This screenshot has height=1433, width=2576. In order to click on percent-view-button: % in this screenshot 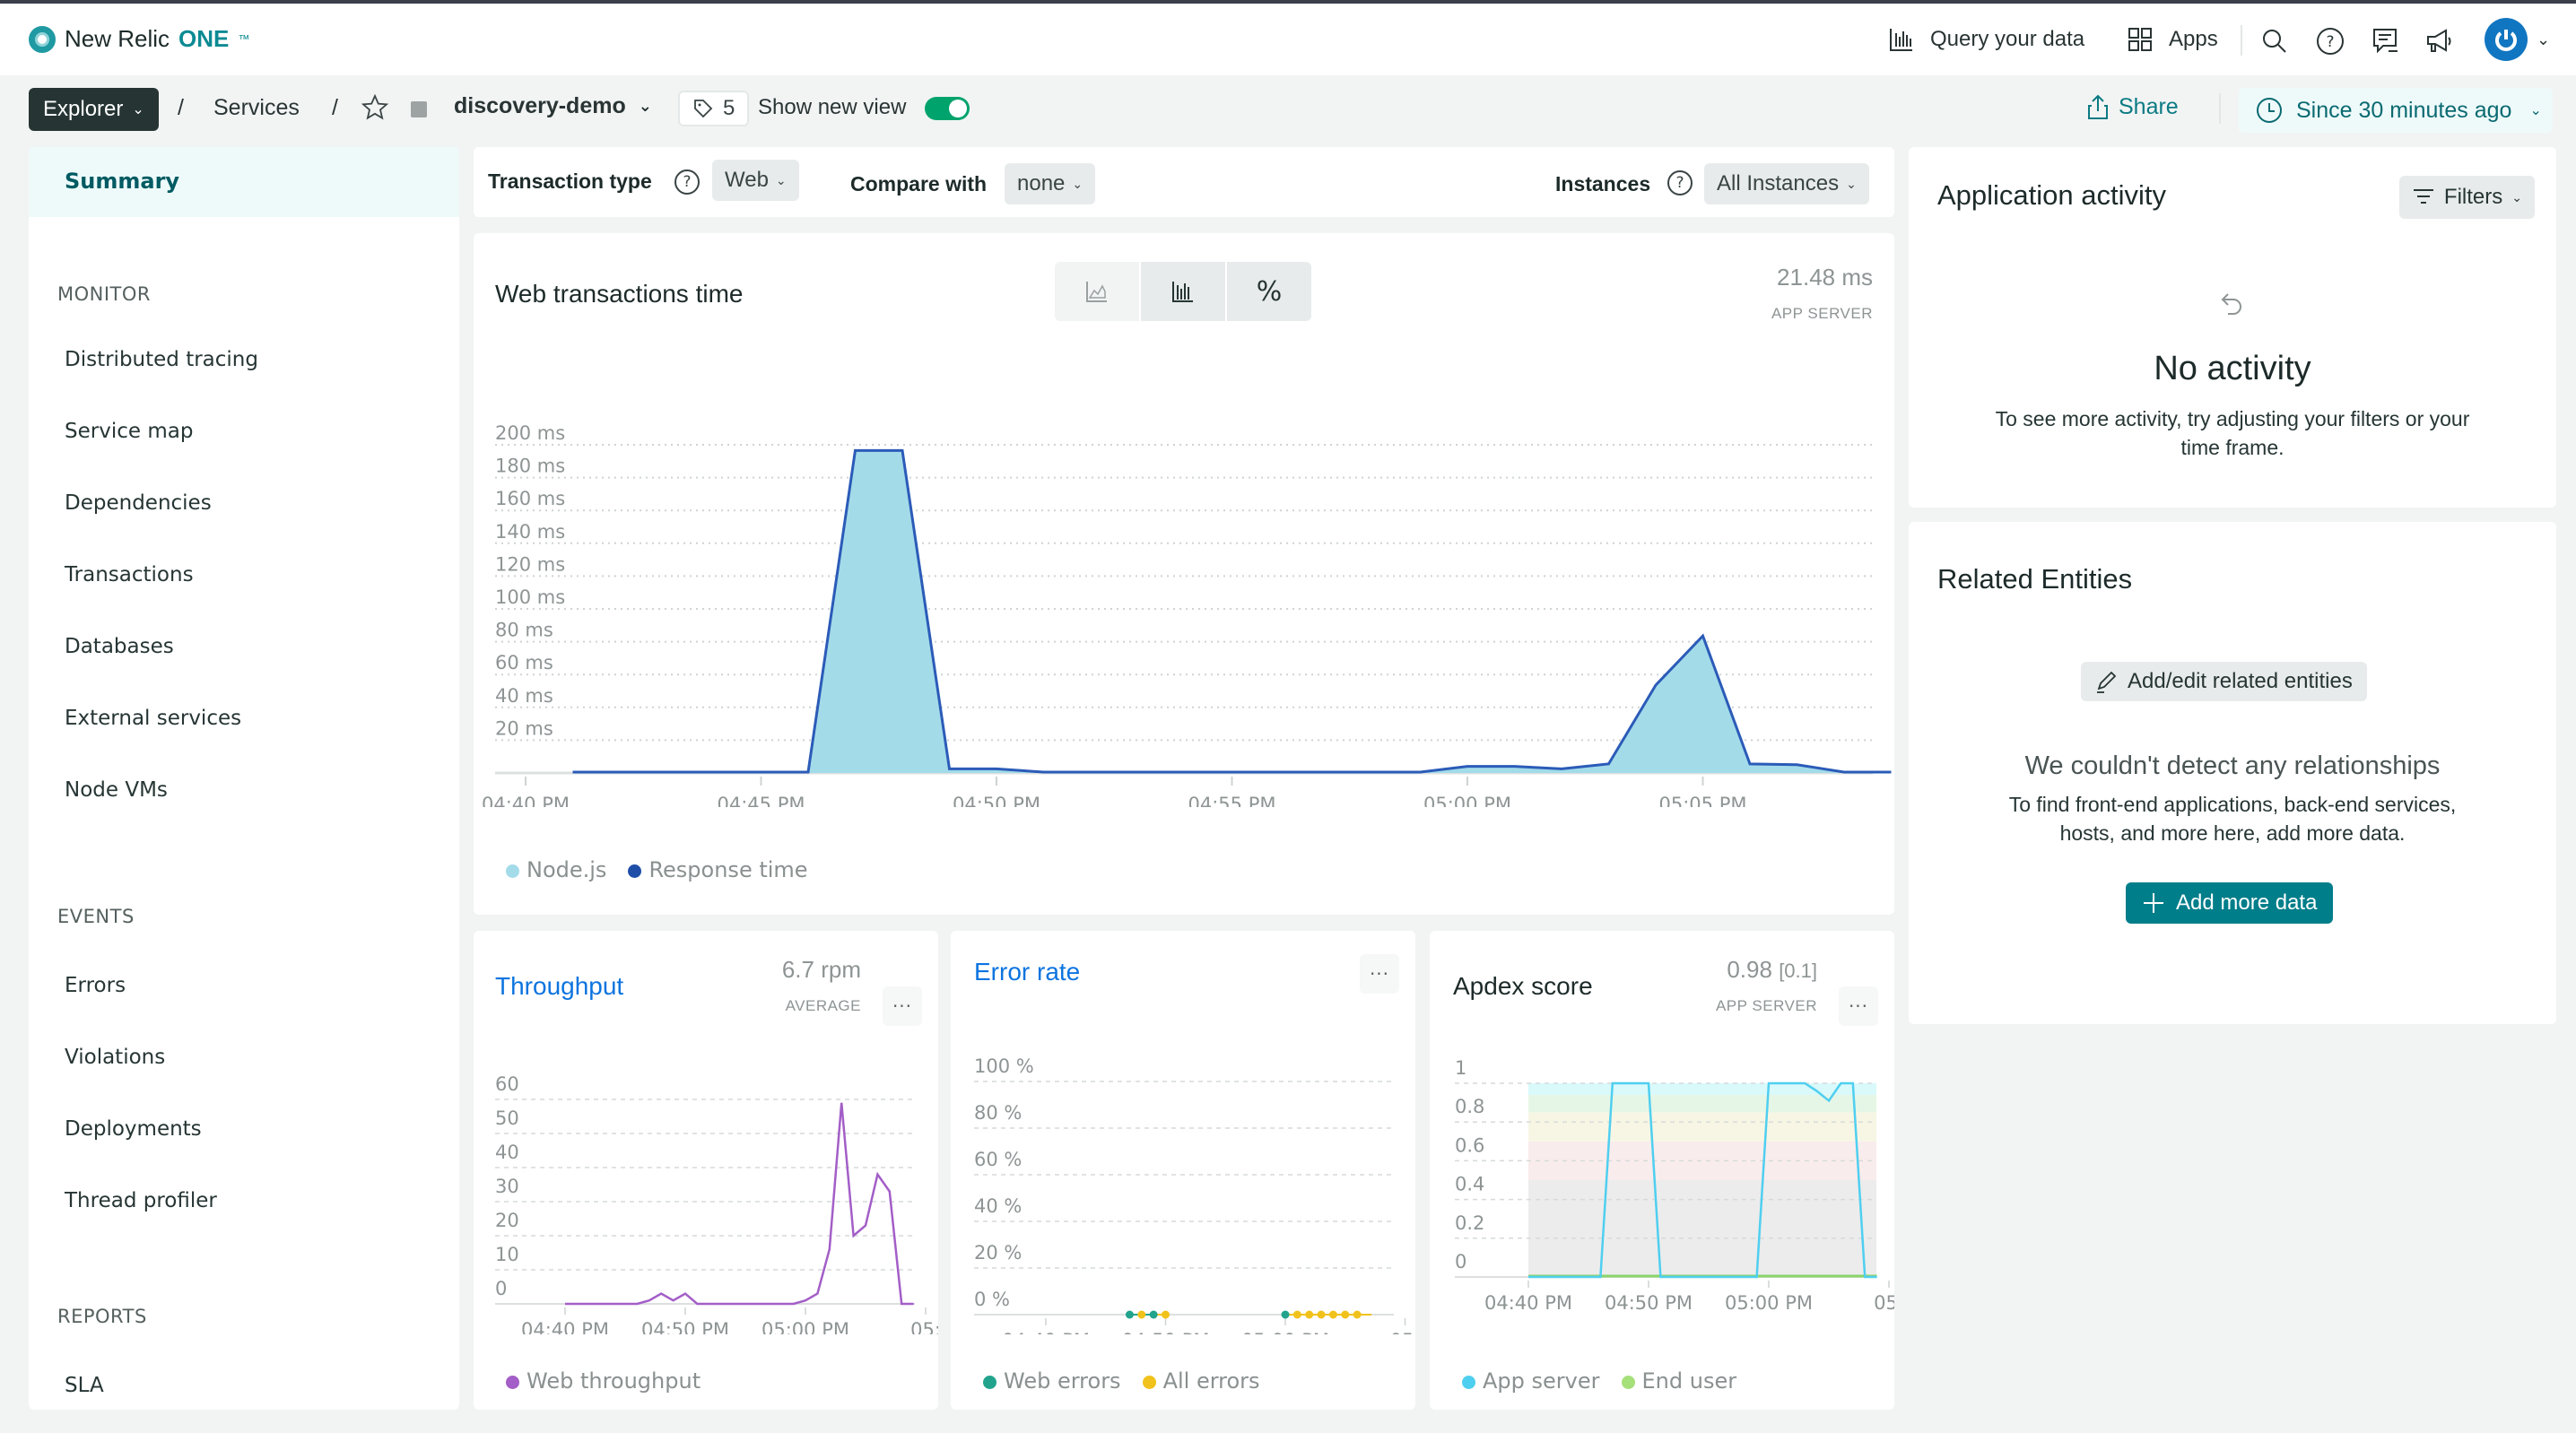, I will do `click(1269, 291)`.